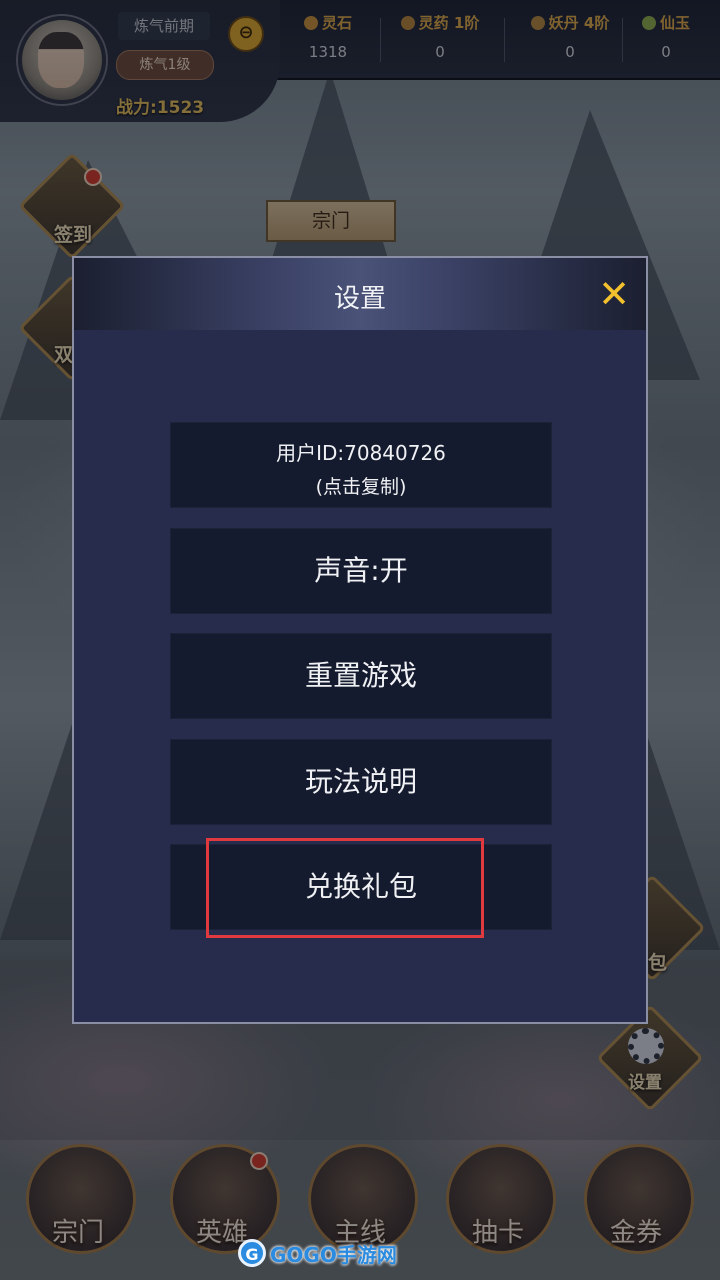 This screenshot has width=720, height=1280. What do you see at coordinates (359, 299) in the screenshot?
I see `dialog-title: 设置` at bounding box center [359, 299].